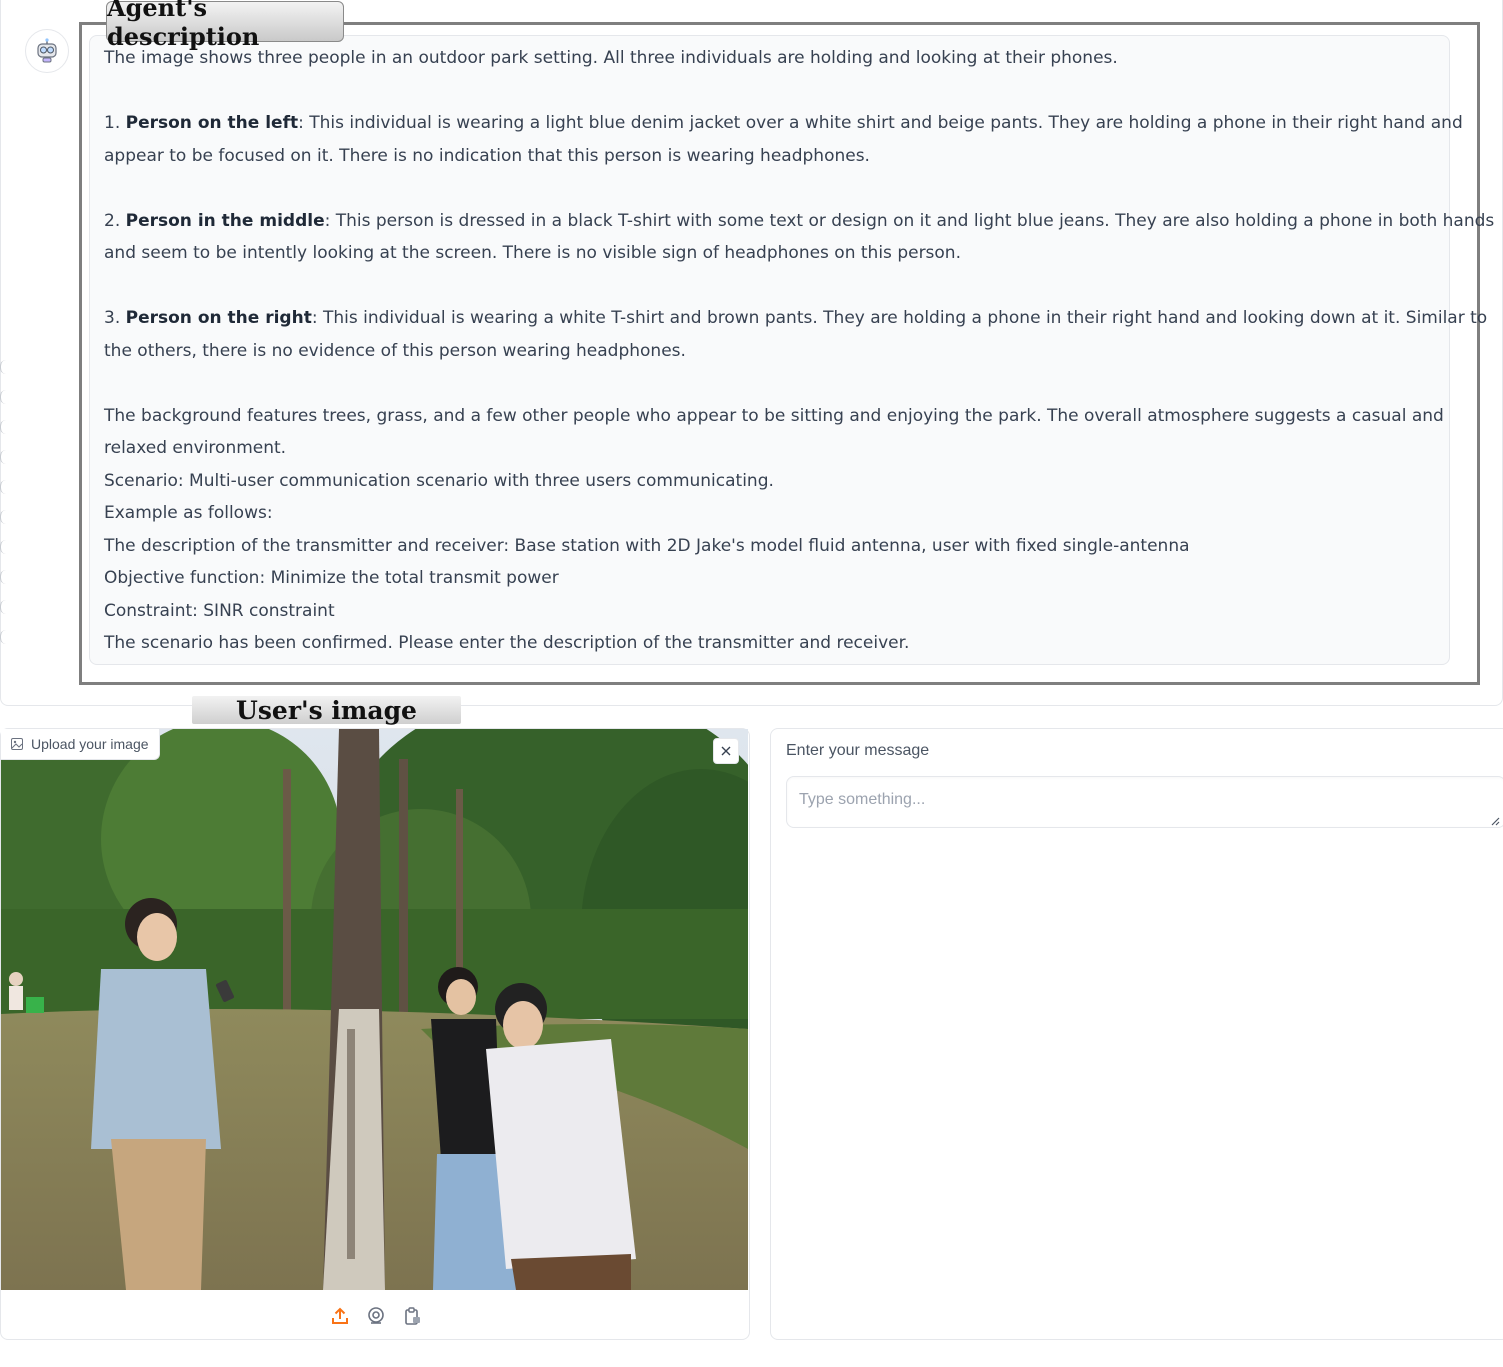 Image resolution: width=1503 pixels, height=1367 pixels. I want to click on upload-icon, so click(340, 1315).